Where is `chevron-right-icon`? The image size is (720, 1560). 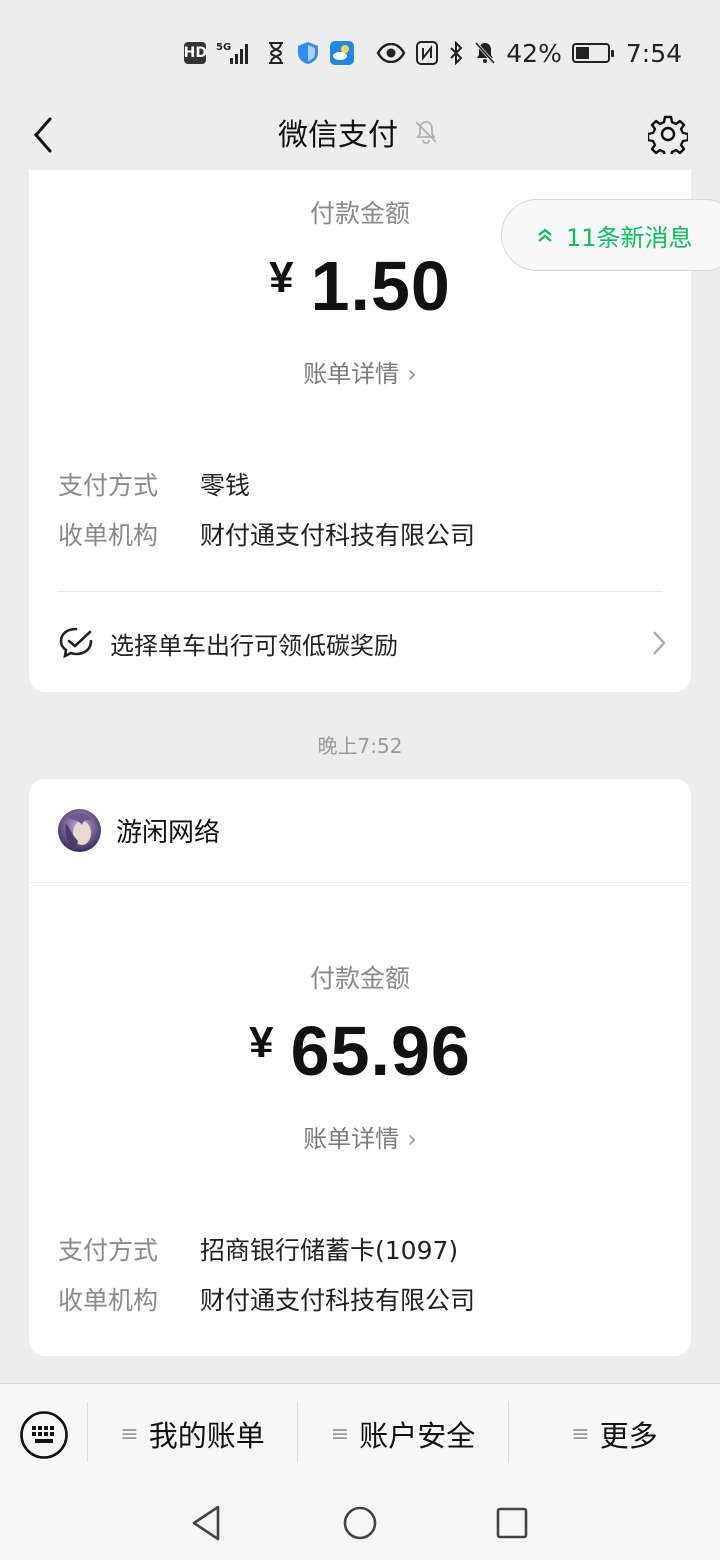
chevron-right-icon is located at coordinates (659, 643).